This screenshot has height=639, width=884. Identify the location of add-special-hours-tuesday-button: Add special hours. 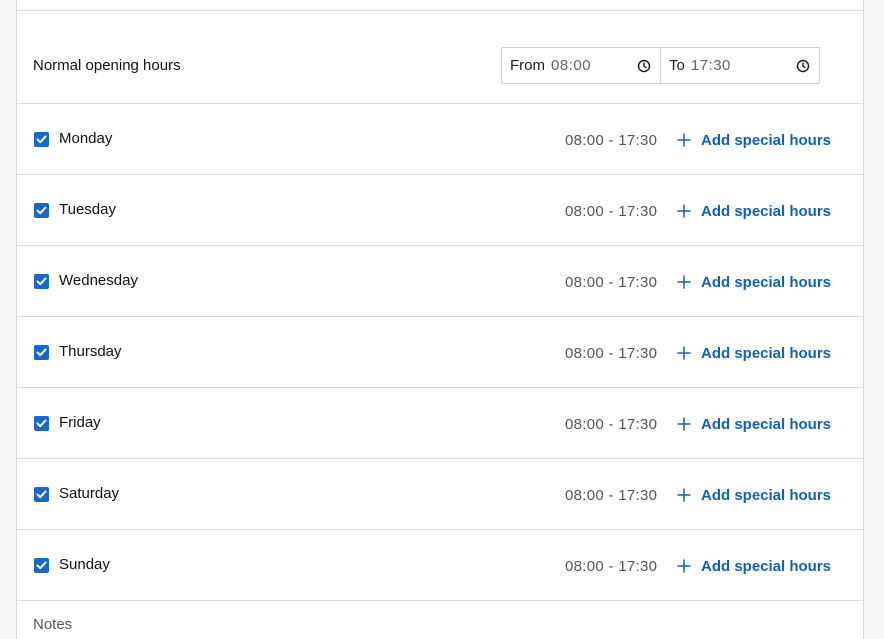
(754, 211).